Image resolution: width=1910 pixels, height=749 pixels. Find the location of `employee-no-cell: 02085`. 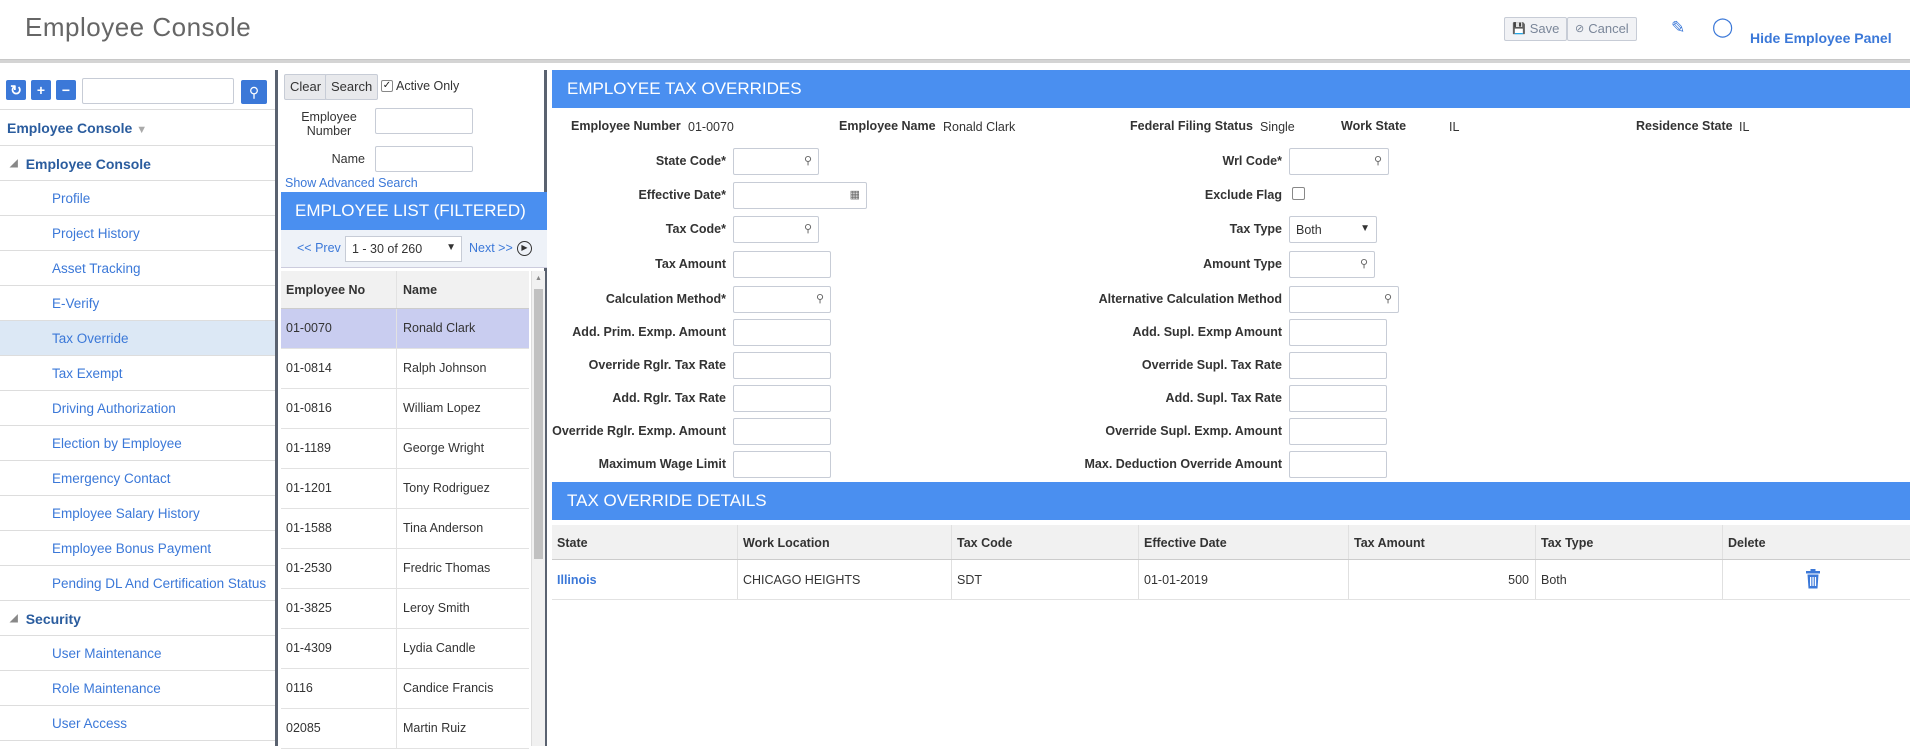

employee-no-cell: 02085 is located at coordinates (339, 728).